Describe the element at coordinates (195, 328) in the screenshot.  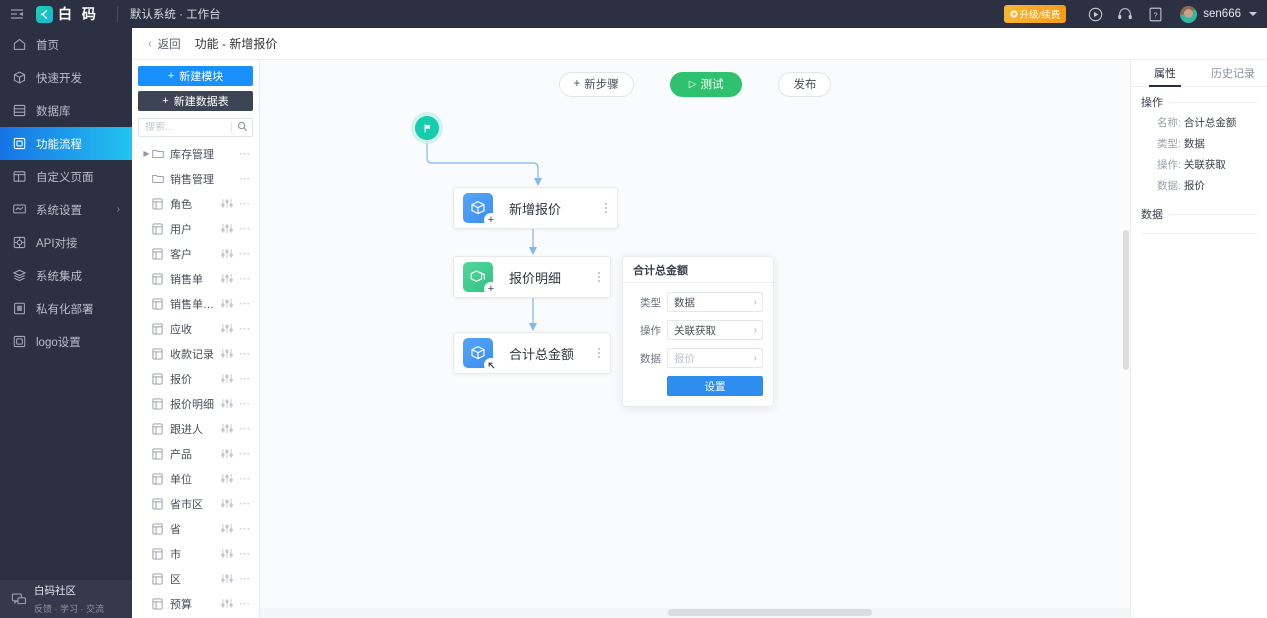
I see `tree-table-row: 应收 ⋯` at that location.